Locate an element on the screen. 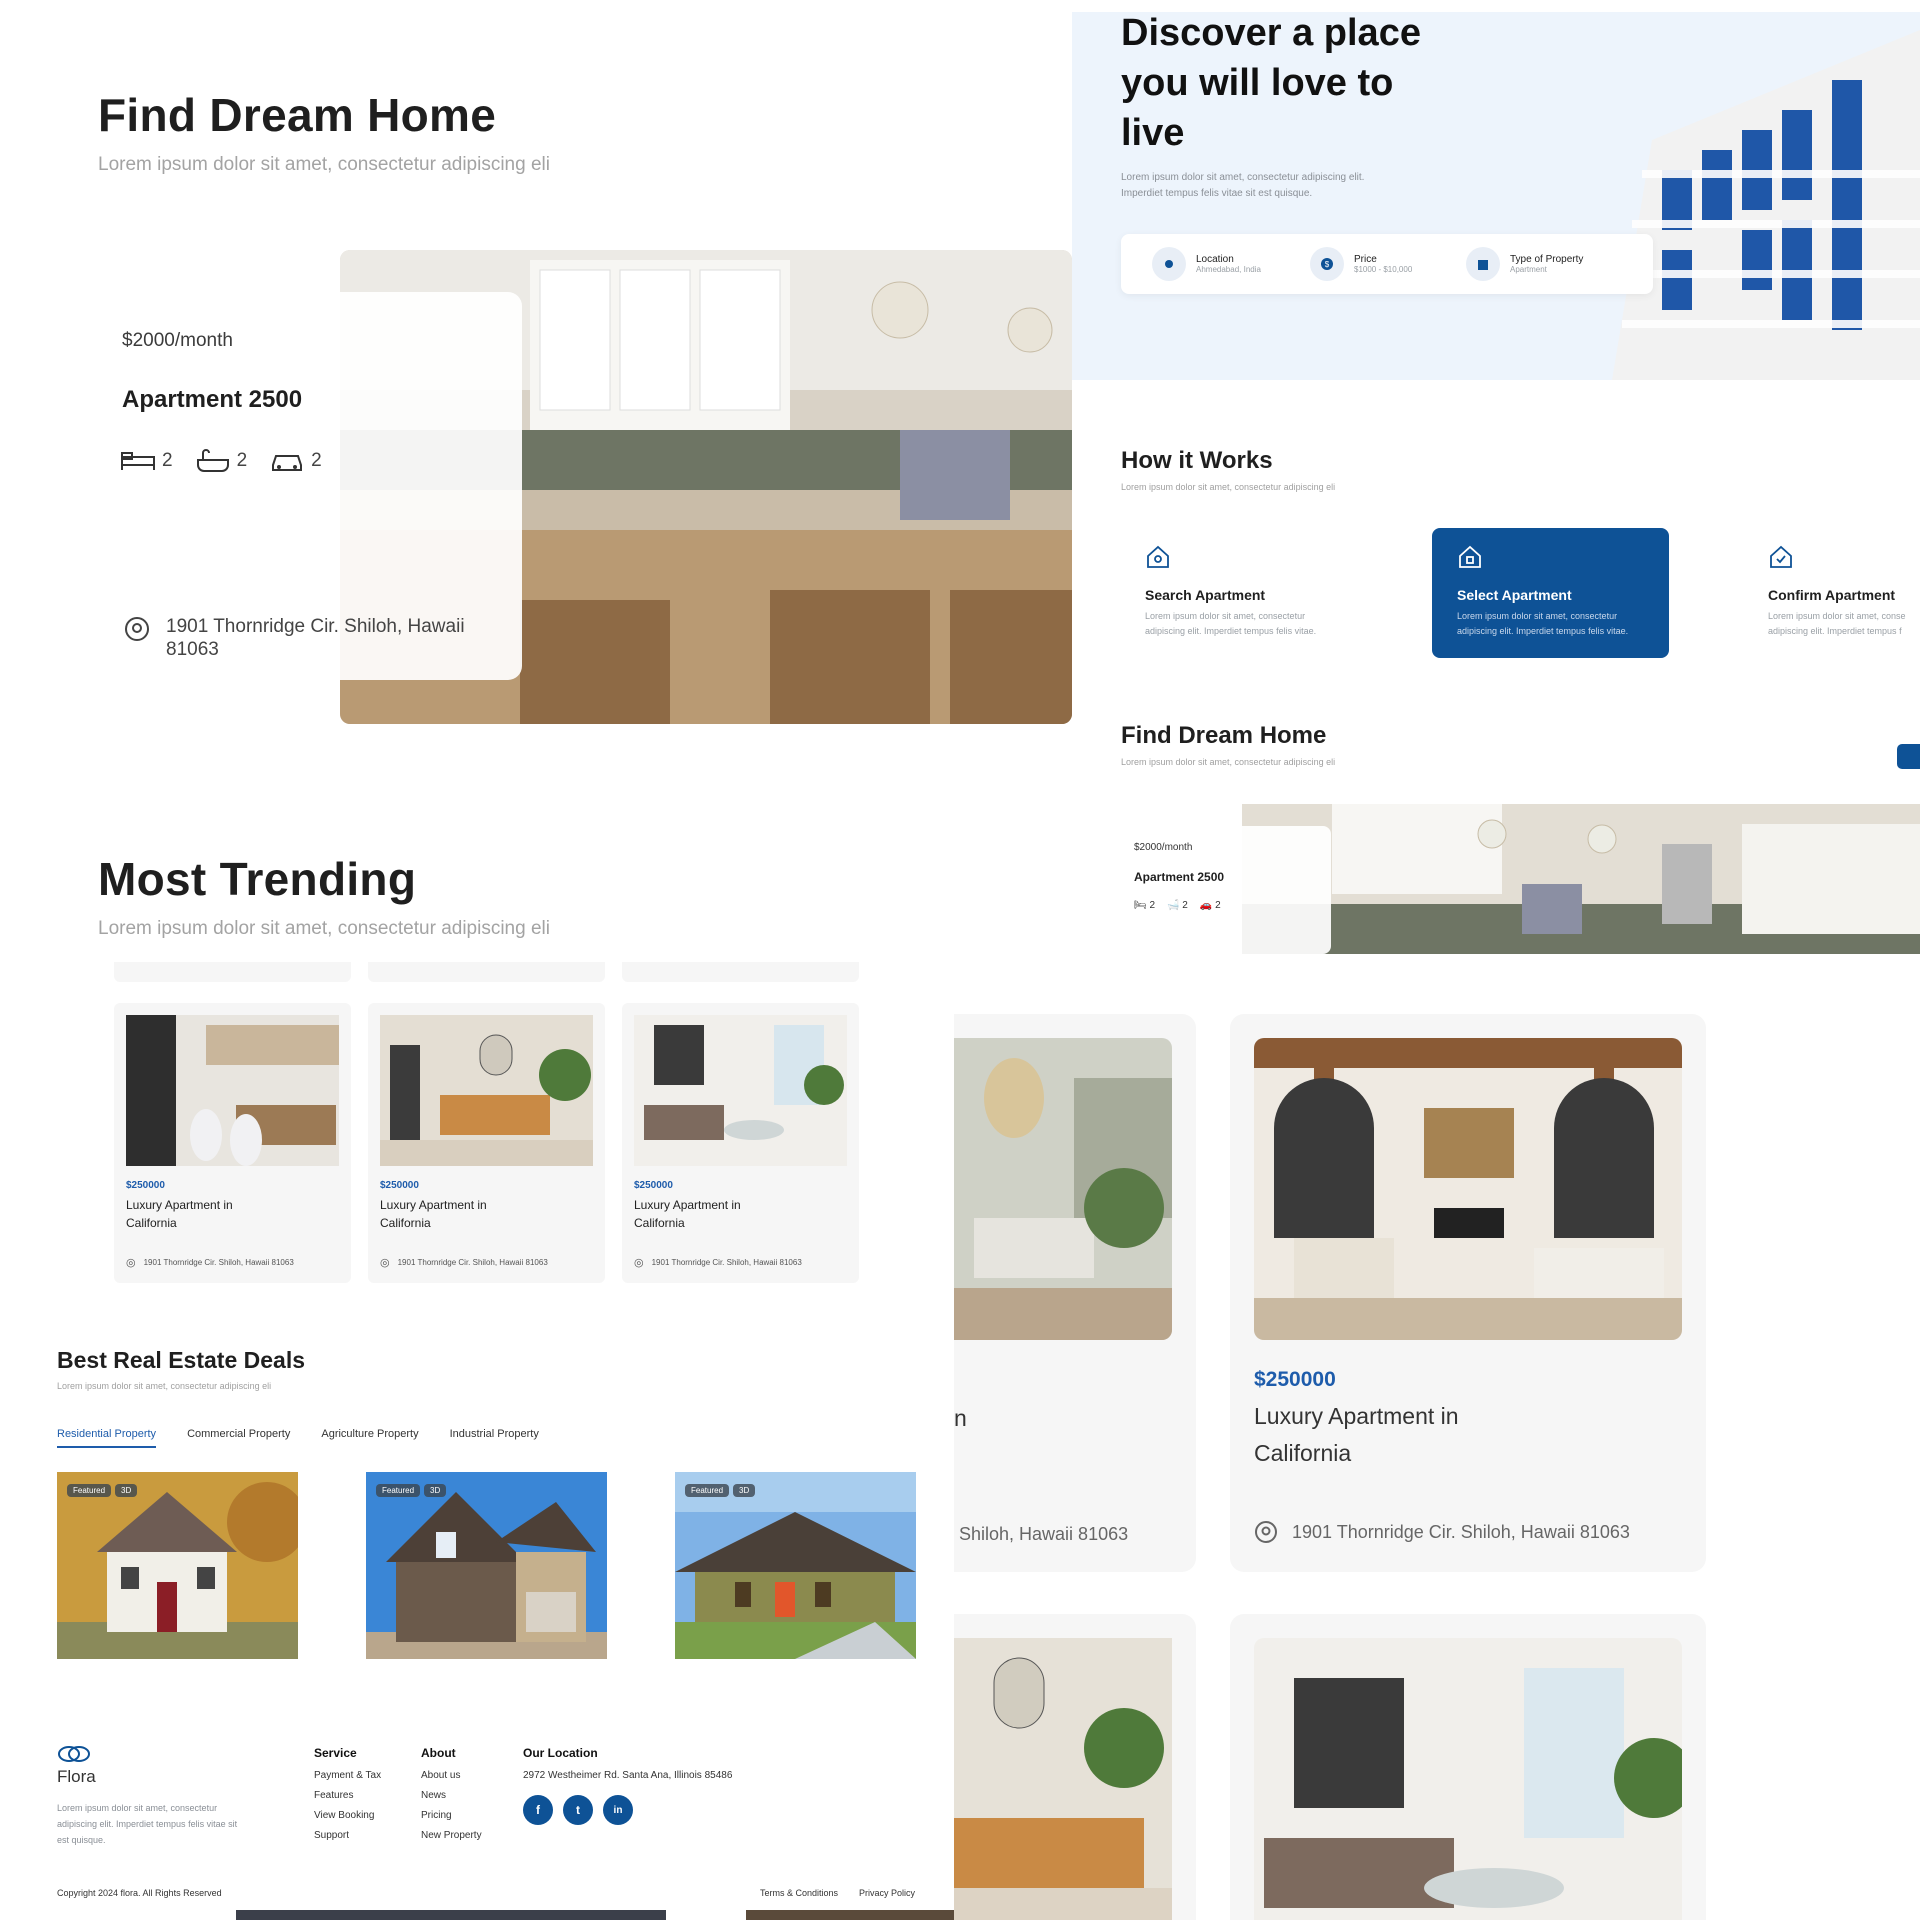  social-links: f t in is located at coordinates (627, 1810).